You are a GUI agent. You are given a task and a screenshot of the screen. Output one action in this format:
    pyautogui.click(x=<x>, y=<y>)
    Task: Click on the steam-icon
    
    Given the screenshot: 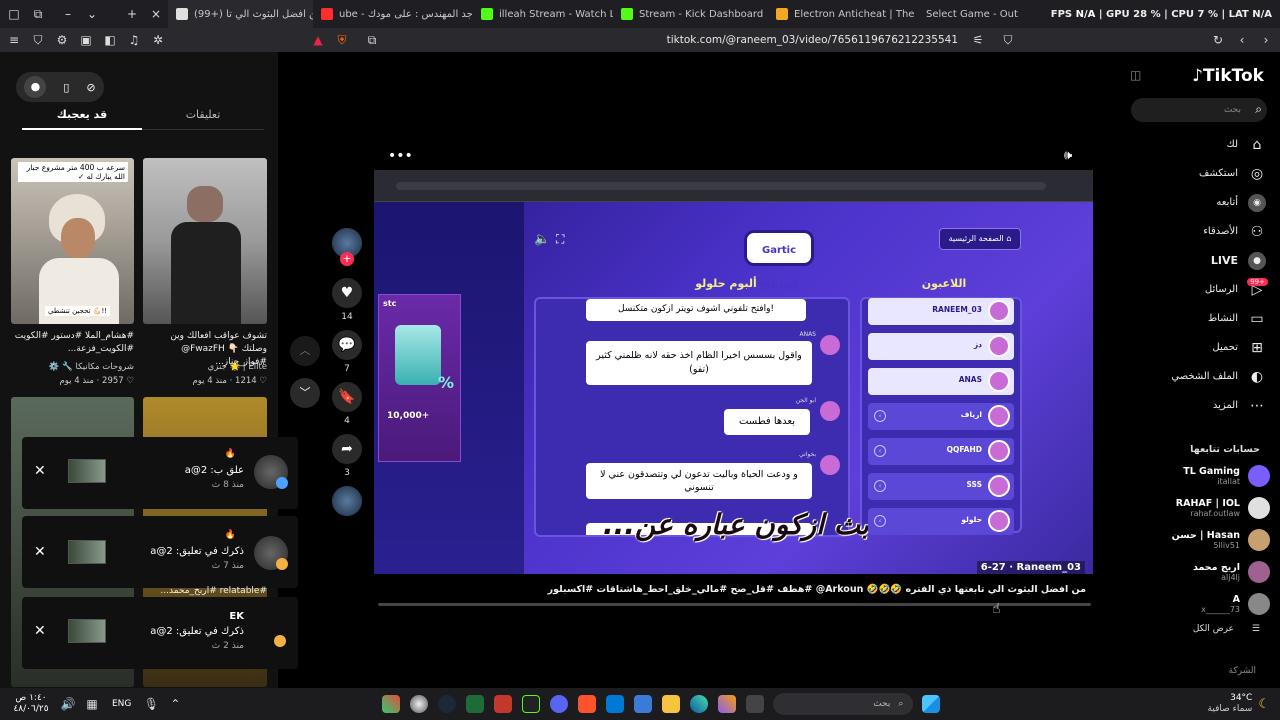 What is the action you would take?
    pyautogui.click(x=447, y=704)
    